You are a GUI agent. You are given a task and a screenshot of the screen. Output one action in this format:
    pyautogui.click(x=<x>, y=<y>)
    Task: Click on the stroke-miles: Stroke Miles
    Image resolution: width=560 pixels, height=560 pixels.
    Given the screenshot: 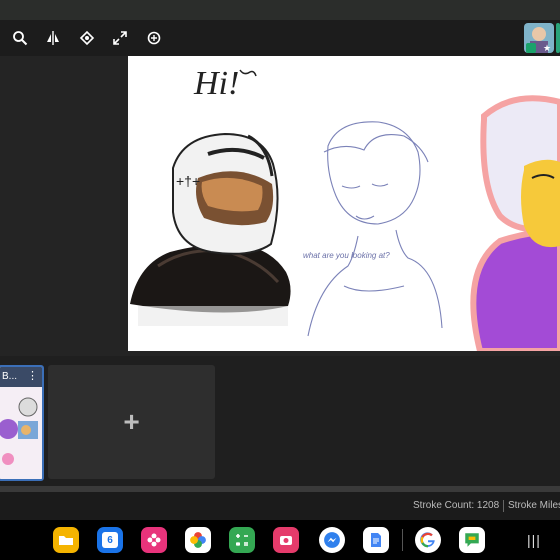 What is the action you would take?
    pyautogui.click(x=534, y=505)
    